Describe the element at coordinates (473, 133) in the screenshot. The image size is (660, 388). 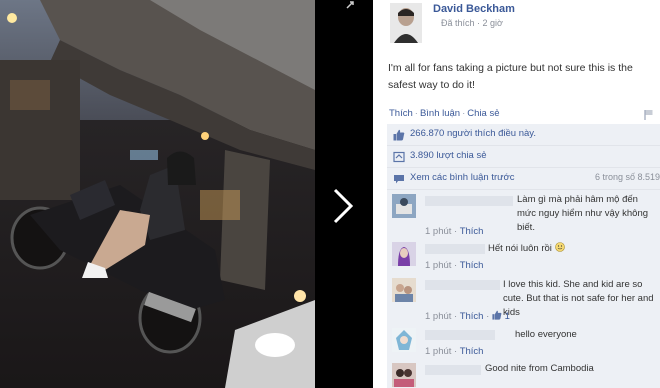
I see `likes-count: 266.870 người thích điều này.` at that location.